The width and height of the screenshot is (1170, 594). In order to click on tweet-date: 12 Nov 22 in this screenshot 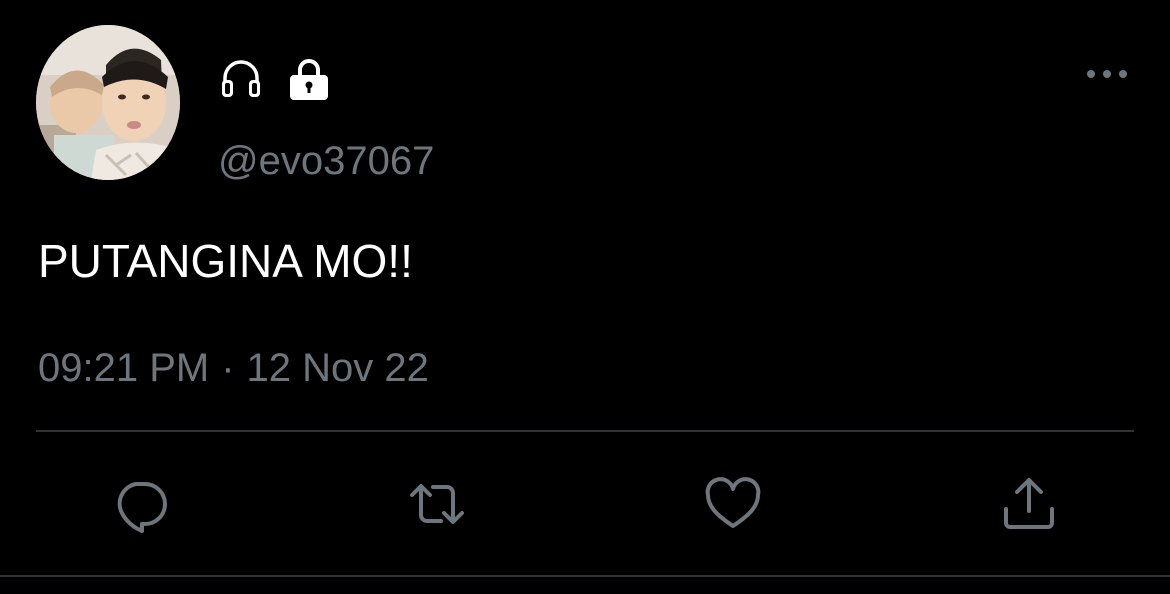, I will do `click(338, 368)`.